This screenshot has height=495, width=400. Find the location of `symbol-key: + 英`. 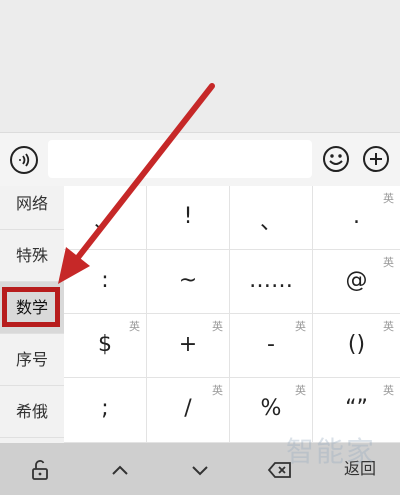

symbol-key: + 英 is located at coordinates (188, 346).